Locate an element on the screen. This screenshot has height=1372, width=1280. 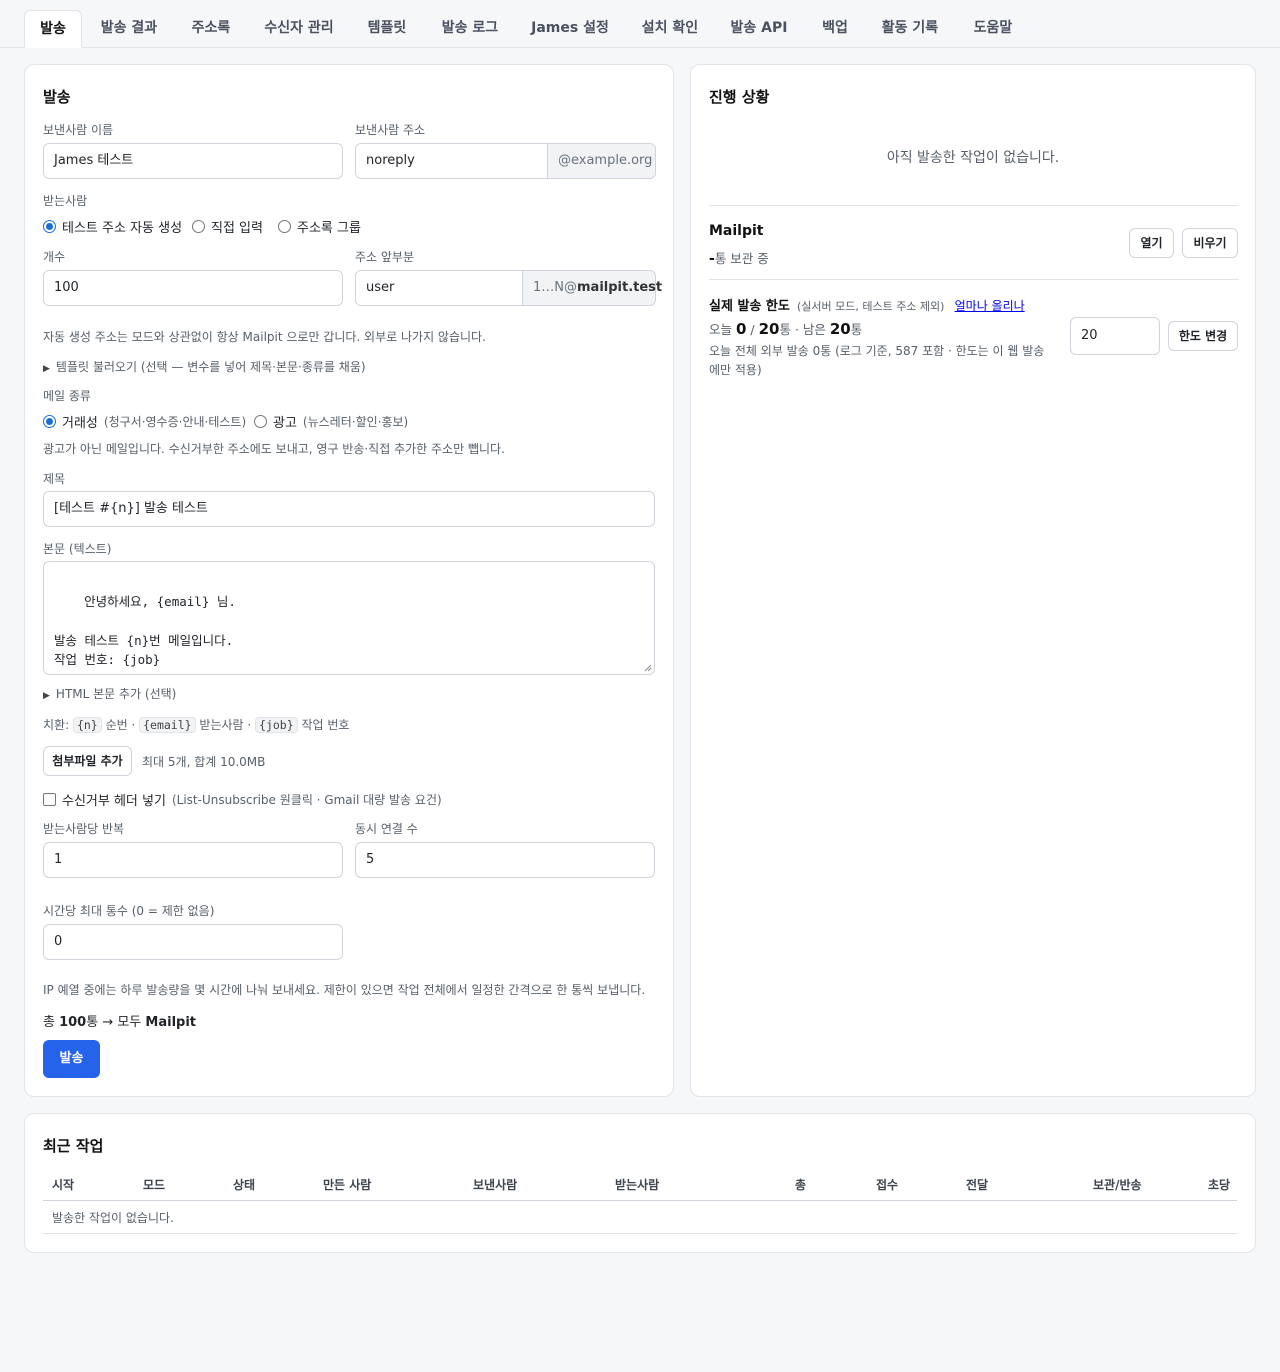
token-job-desc: 작업 번호 is located at coordinates (325, 725).